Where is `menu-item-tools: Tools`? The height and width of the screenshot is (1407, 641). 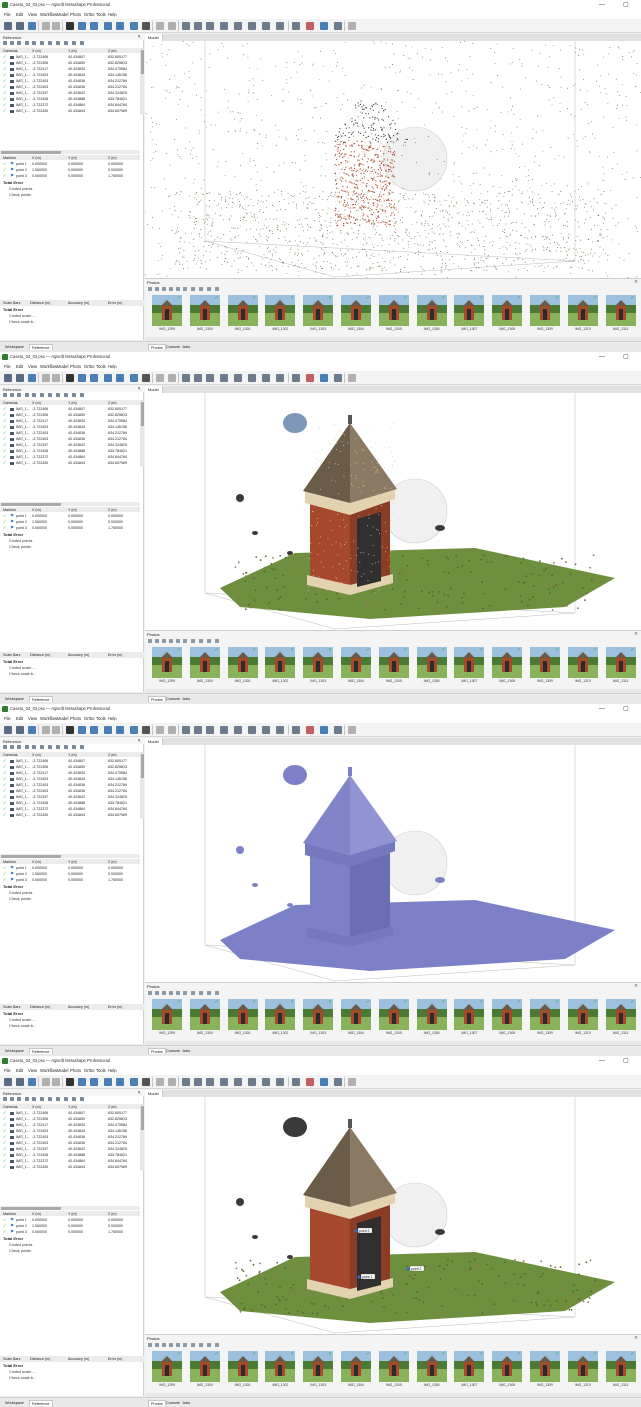 menu-item-tools: Tools is located at coordinates (101, 718).